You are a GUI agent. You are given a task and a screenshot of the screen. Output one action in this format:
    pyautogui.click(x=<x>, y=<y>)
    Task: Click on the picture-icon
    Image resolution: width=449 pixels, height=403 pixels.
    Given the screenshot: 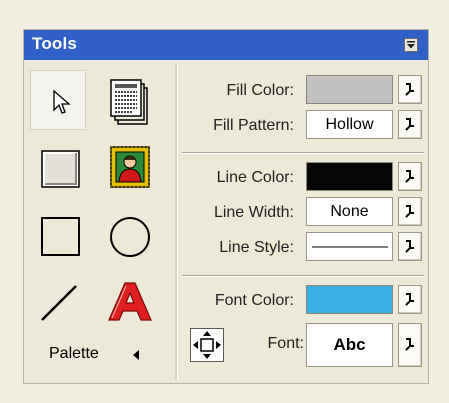 What is the action you would take?
    pyautogui.click(x=130, y=167)
    